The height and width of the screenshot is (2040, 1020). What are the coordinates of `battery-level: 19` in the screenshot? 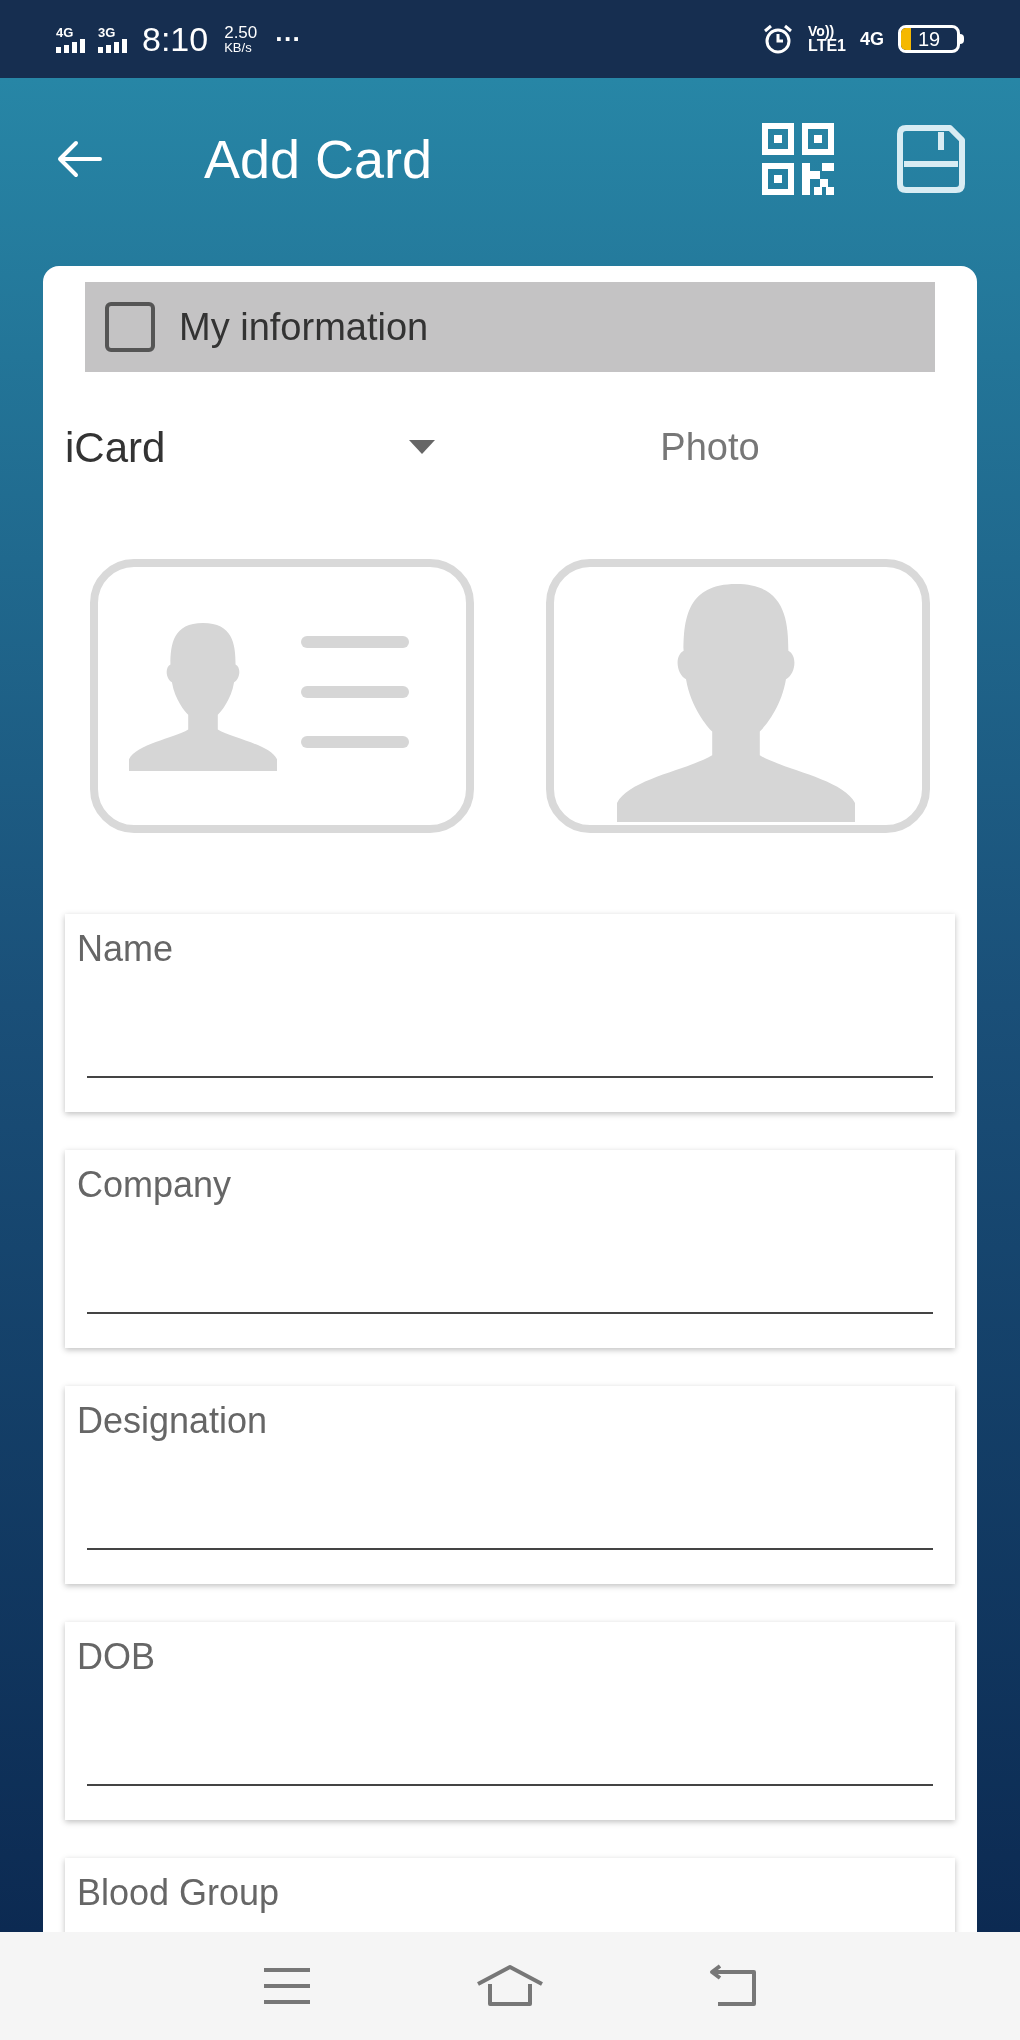 It's located at (929, 39).